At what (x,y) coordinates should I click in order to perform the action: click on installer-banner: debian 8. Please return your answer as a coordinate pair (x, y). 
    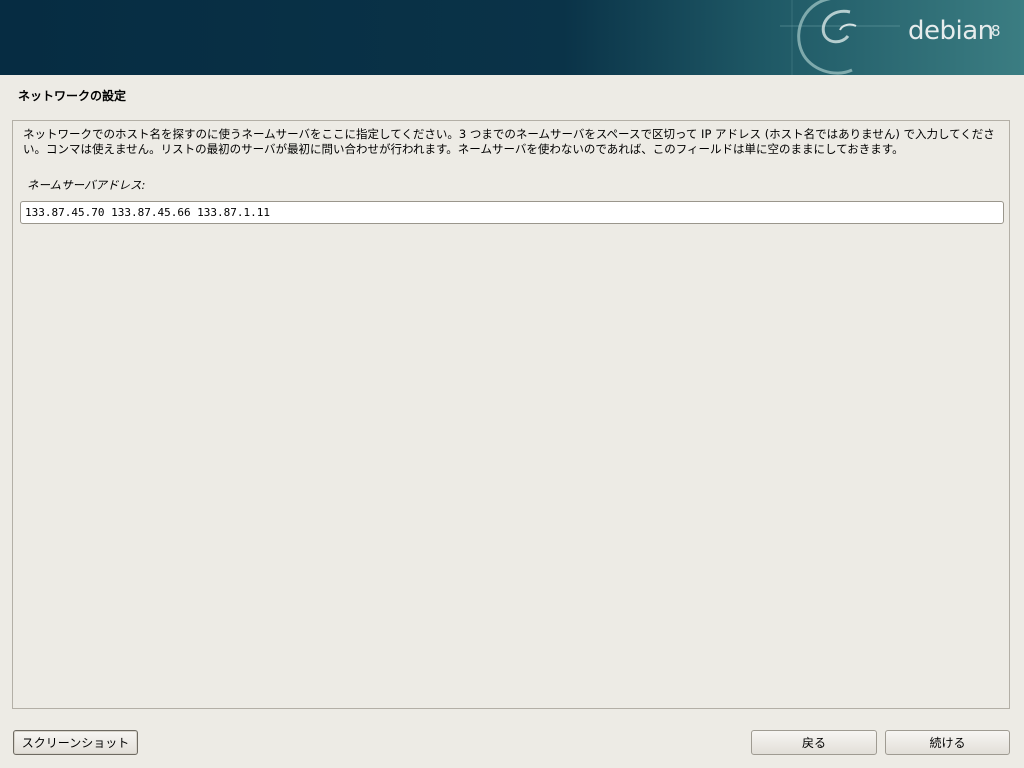
    Looking at the image, I should click on (512, 37).